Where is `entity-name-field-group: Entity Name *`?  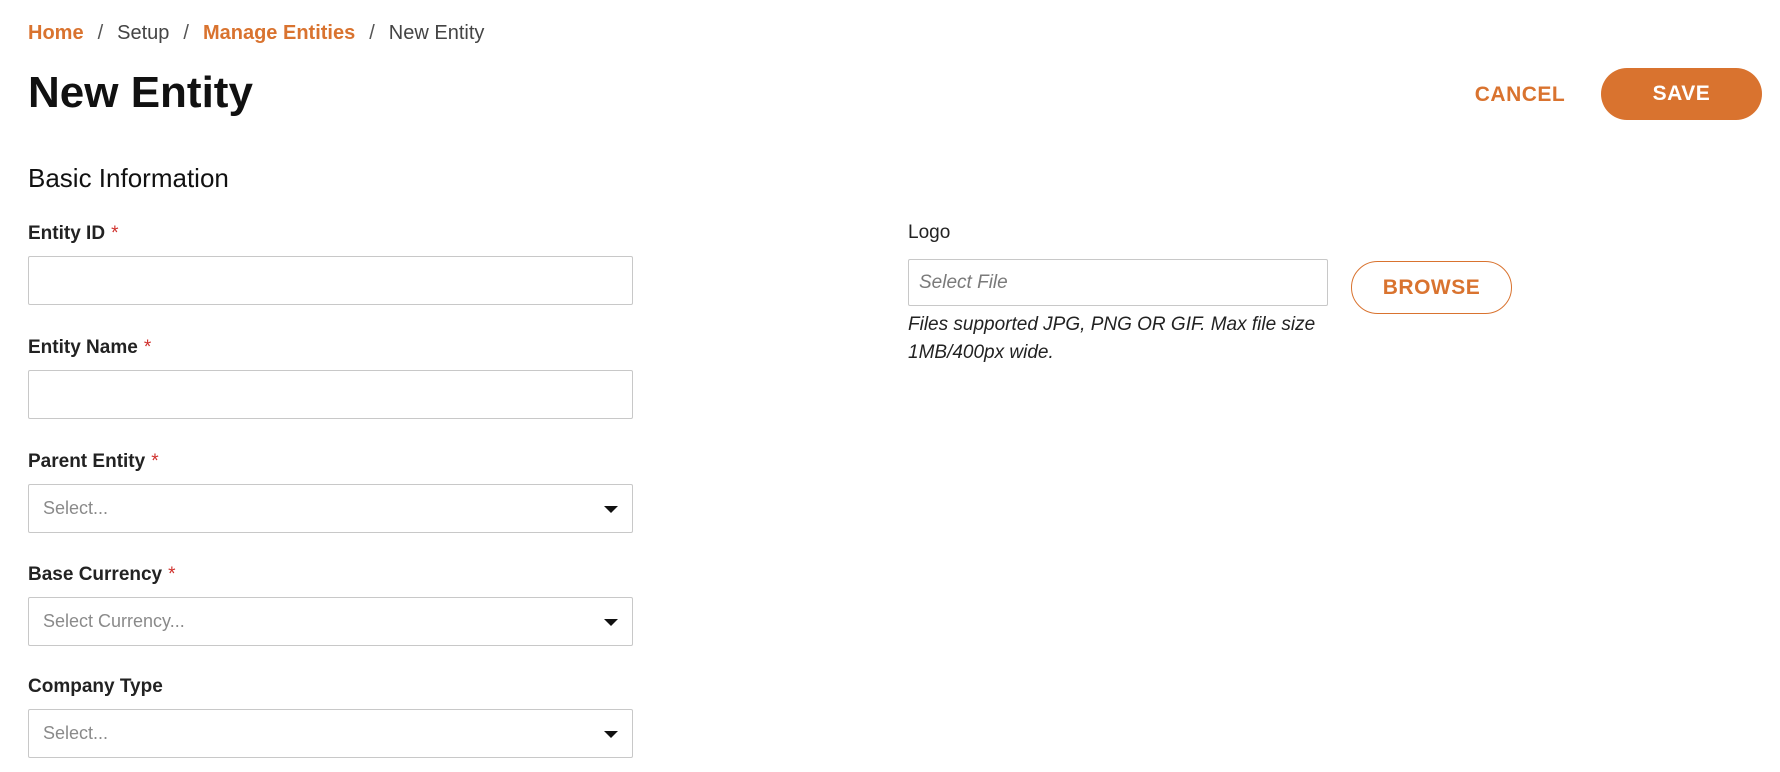
entity-name-field-group: Entity Name * is located at coordinates (330, 377).